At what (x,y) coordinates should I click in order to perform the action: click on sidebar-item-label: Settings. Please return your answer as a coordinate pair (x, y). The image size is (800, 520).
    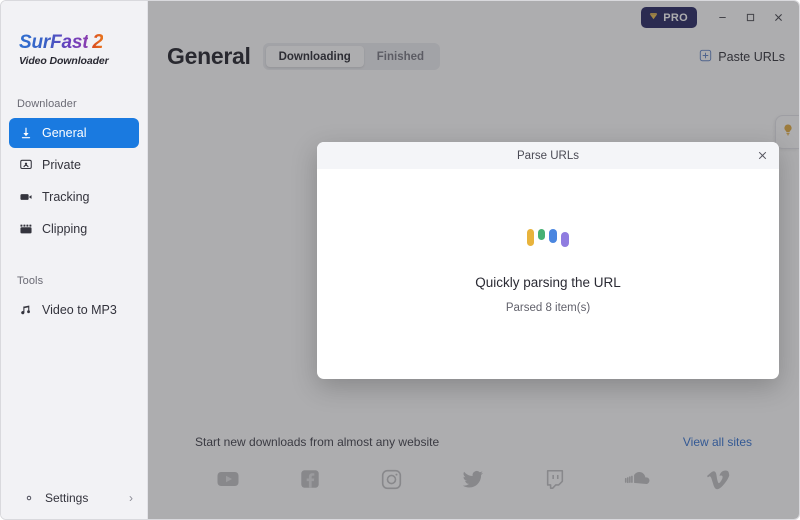
    Looking at the image, I should click on (67, 497).